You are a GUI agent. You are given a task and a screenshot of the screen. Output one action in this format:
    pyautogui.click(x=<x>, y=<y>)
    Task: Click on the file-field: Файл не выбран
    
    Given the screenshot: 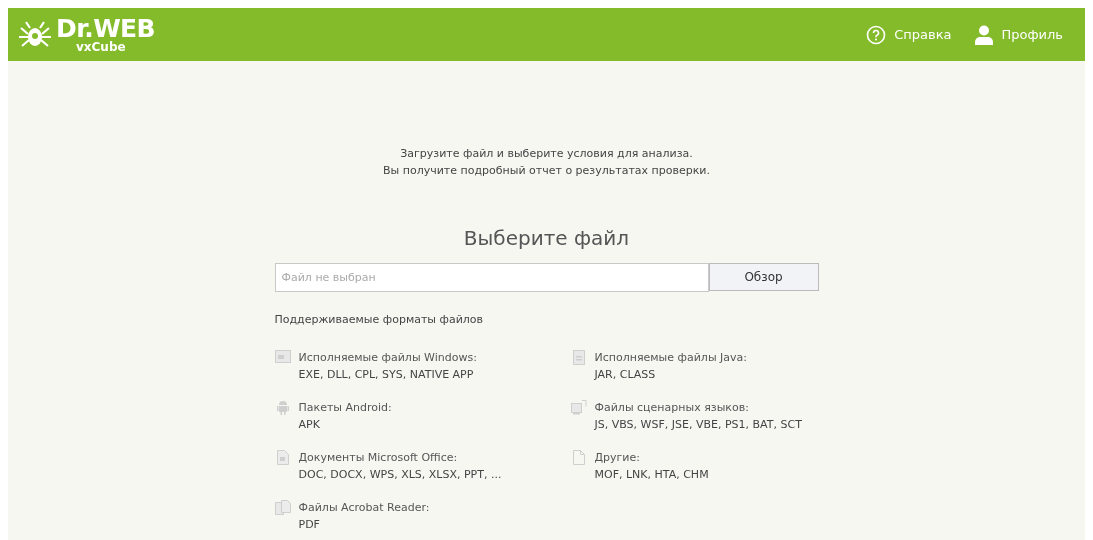 What is the action you would take?
    pyautogui.click(x=491, y=277)
    